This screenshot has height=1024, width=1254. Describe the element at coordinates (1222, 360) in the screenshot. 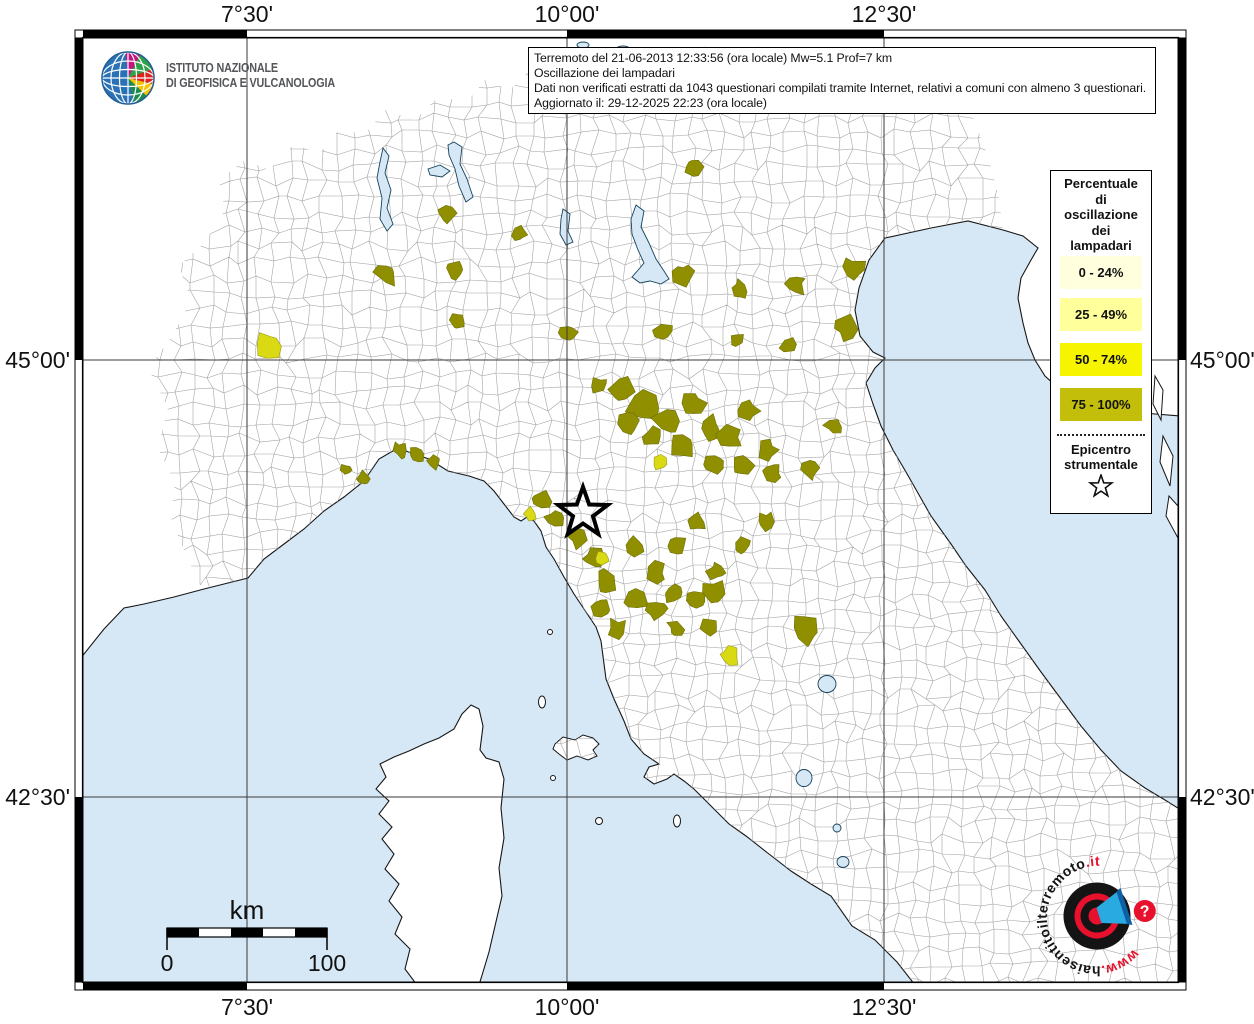

I see `axis-label-right-45: 45°00'` at that location.